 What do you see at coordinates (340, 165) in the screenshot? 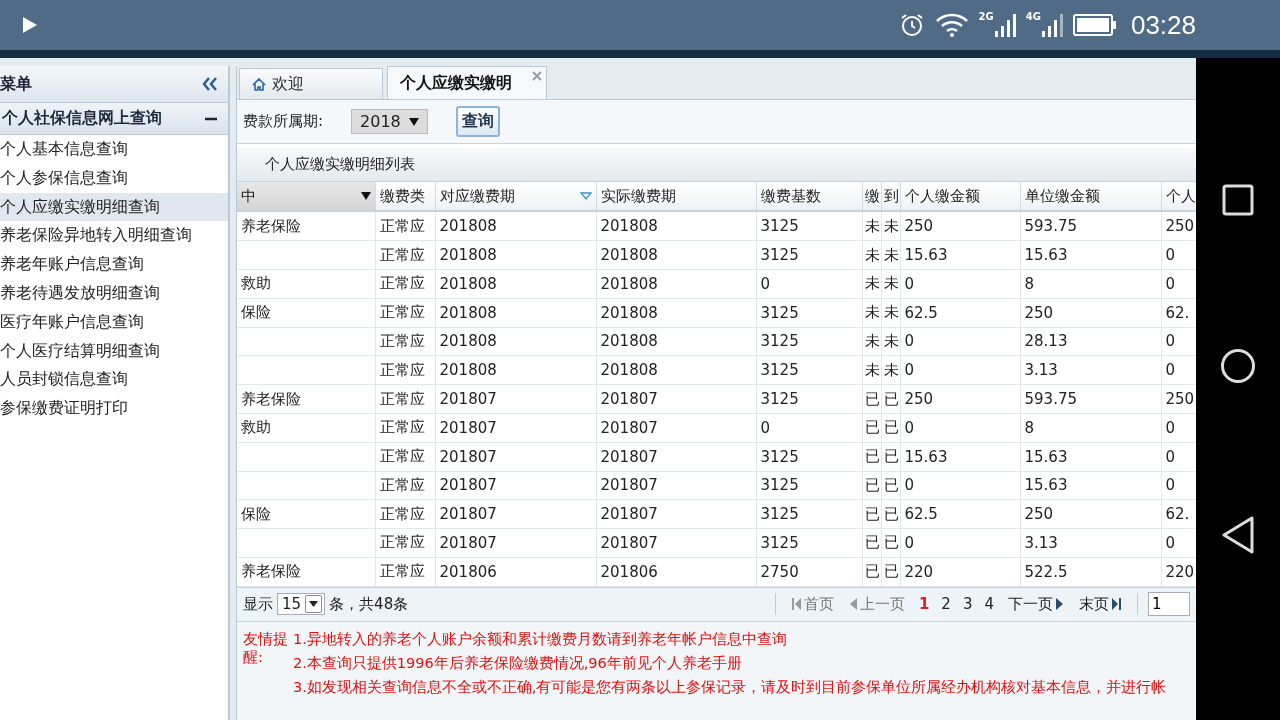
I see `table-title: 个人应缴实缴明细列表` at bounding box center [340, 165].